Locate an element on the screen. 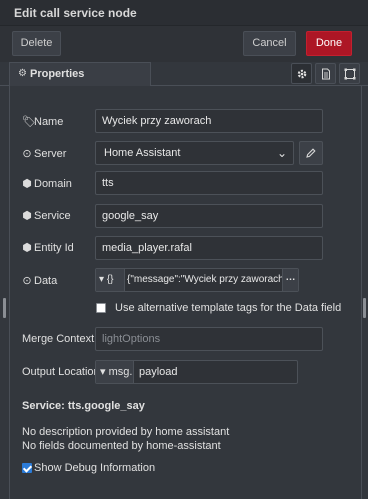  gear-icon is located at coordinates (302, 74).